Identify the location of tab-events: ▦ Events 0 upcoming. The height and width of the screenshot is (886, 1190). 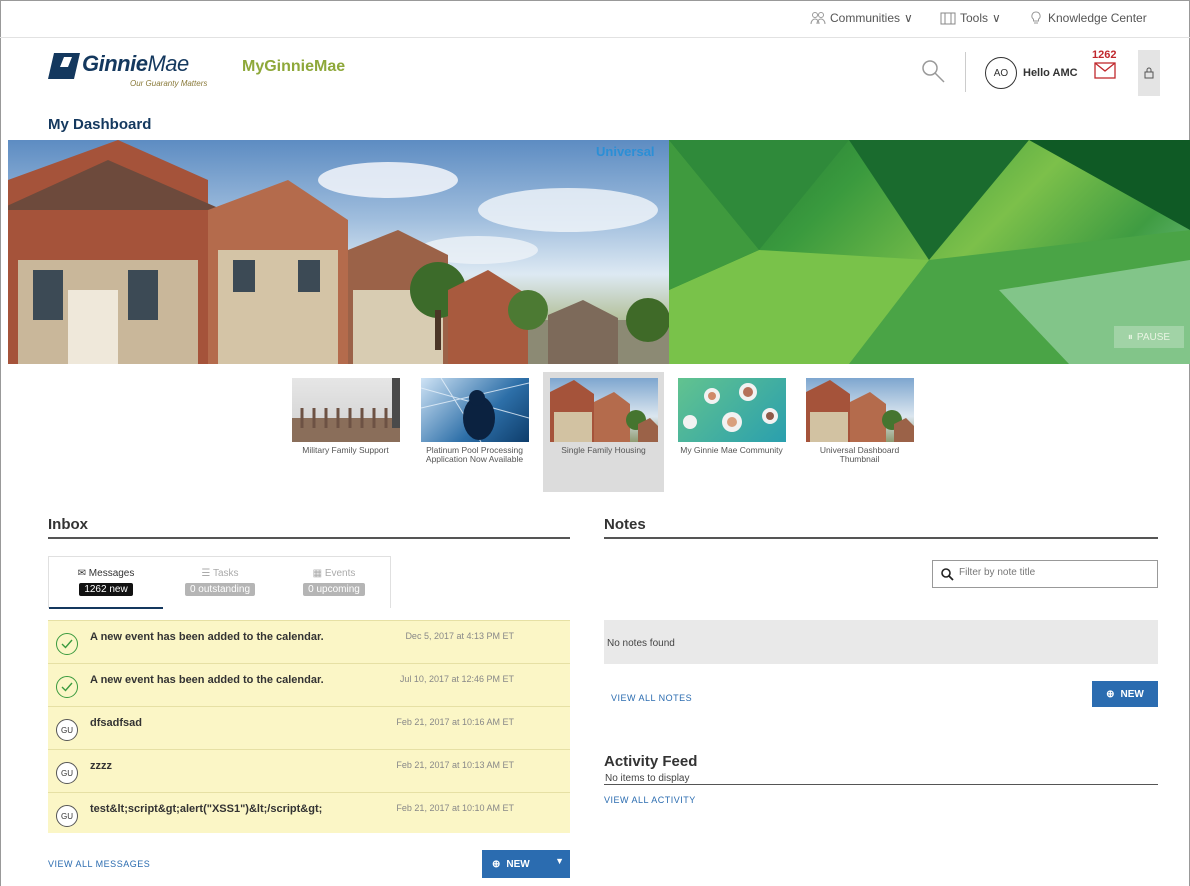
(334, 583).